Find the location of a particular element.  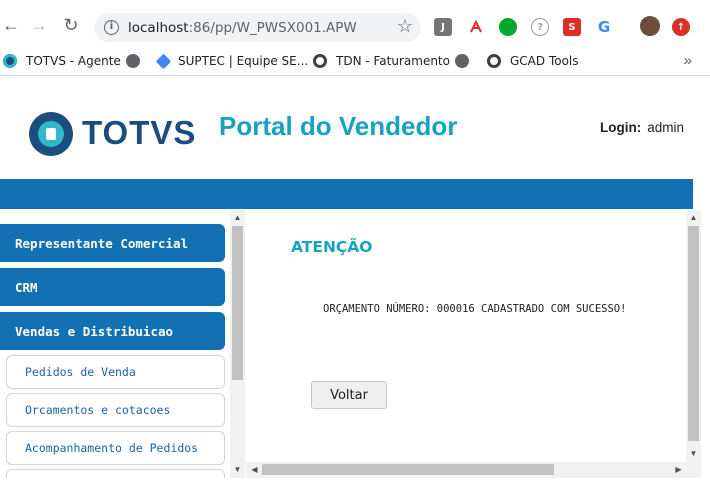

login-info: Login: admin is located at coordinates (642, 127).